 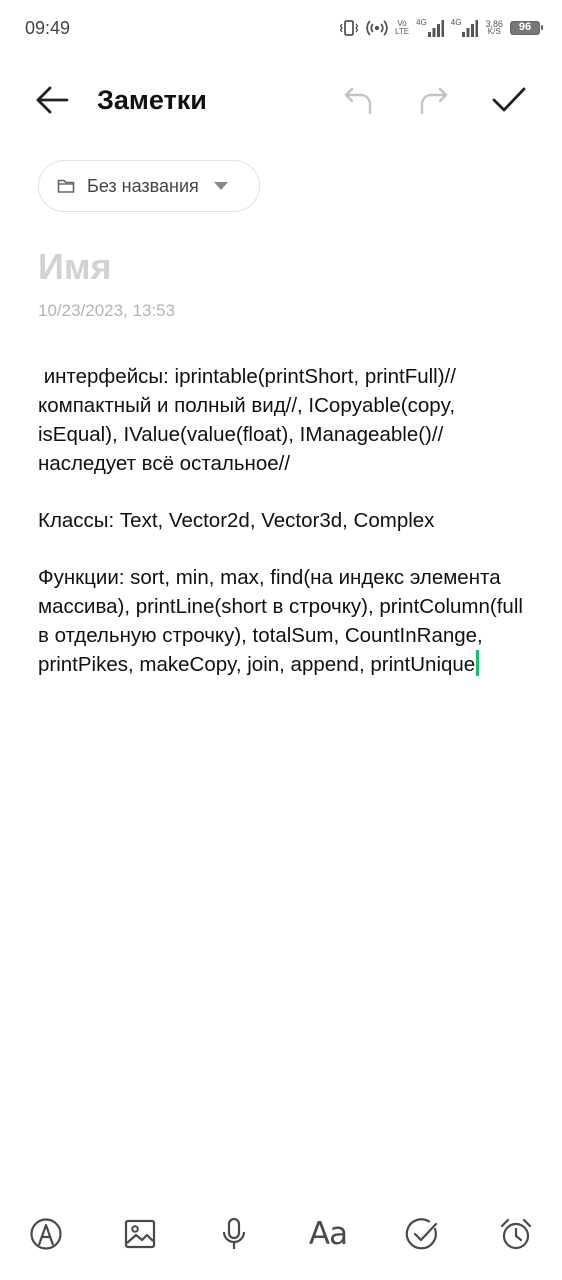 I want to click on volte-indicator: Vo LTE, so click(x=402, y=28).